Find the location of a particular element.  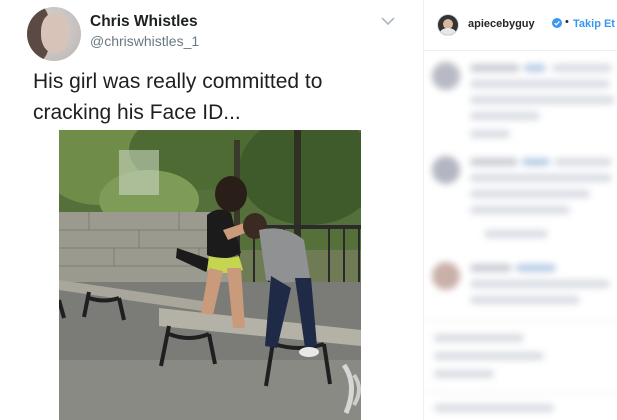

instagram-username: apiecebyguy is located at coordinates (501, 24).